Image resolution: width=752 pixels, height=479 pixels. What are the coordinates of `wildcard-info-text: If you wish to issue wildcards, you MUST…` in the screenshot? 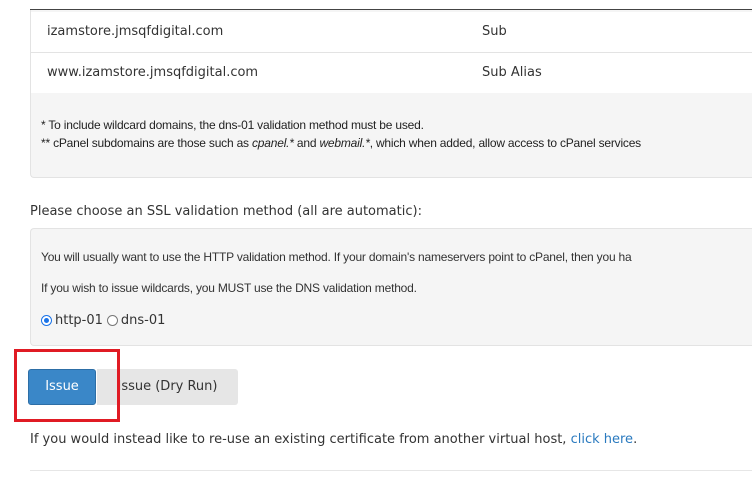 It's located at (229, 288).